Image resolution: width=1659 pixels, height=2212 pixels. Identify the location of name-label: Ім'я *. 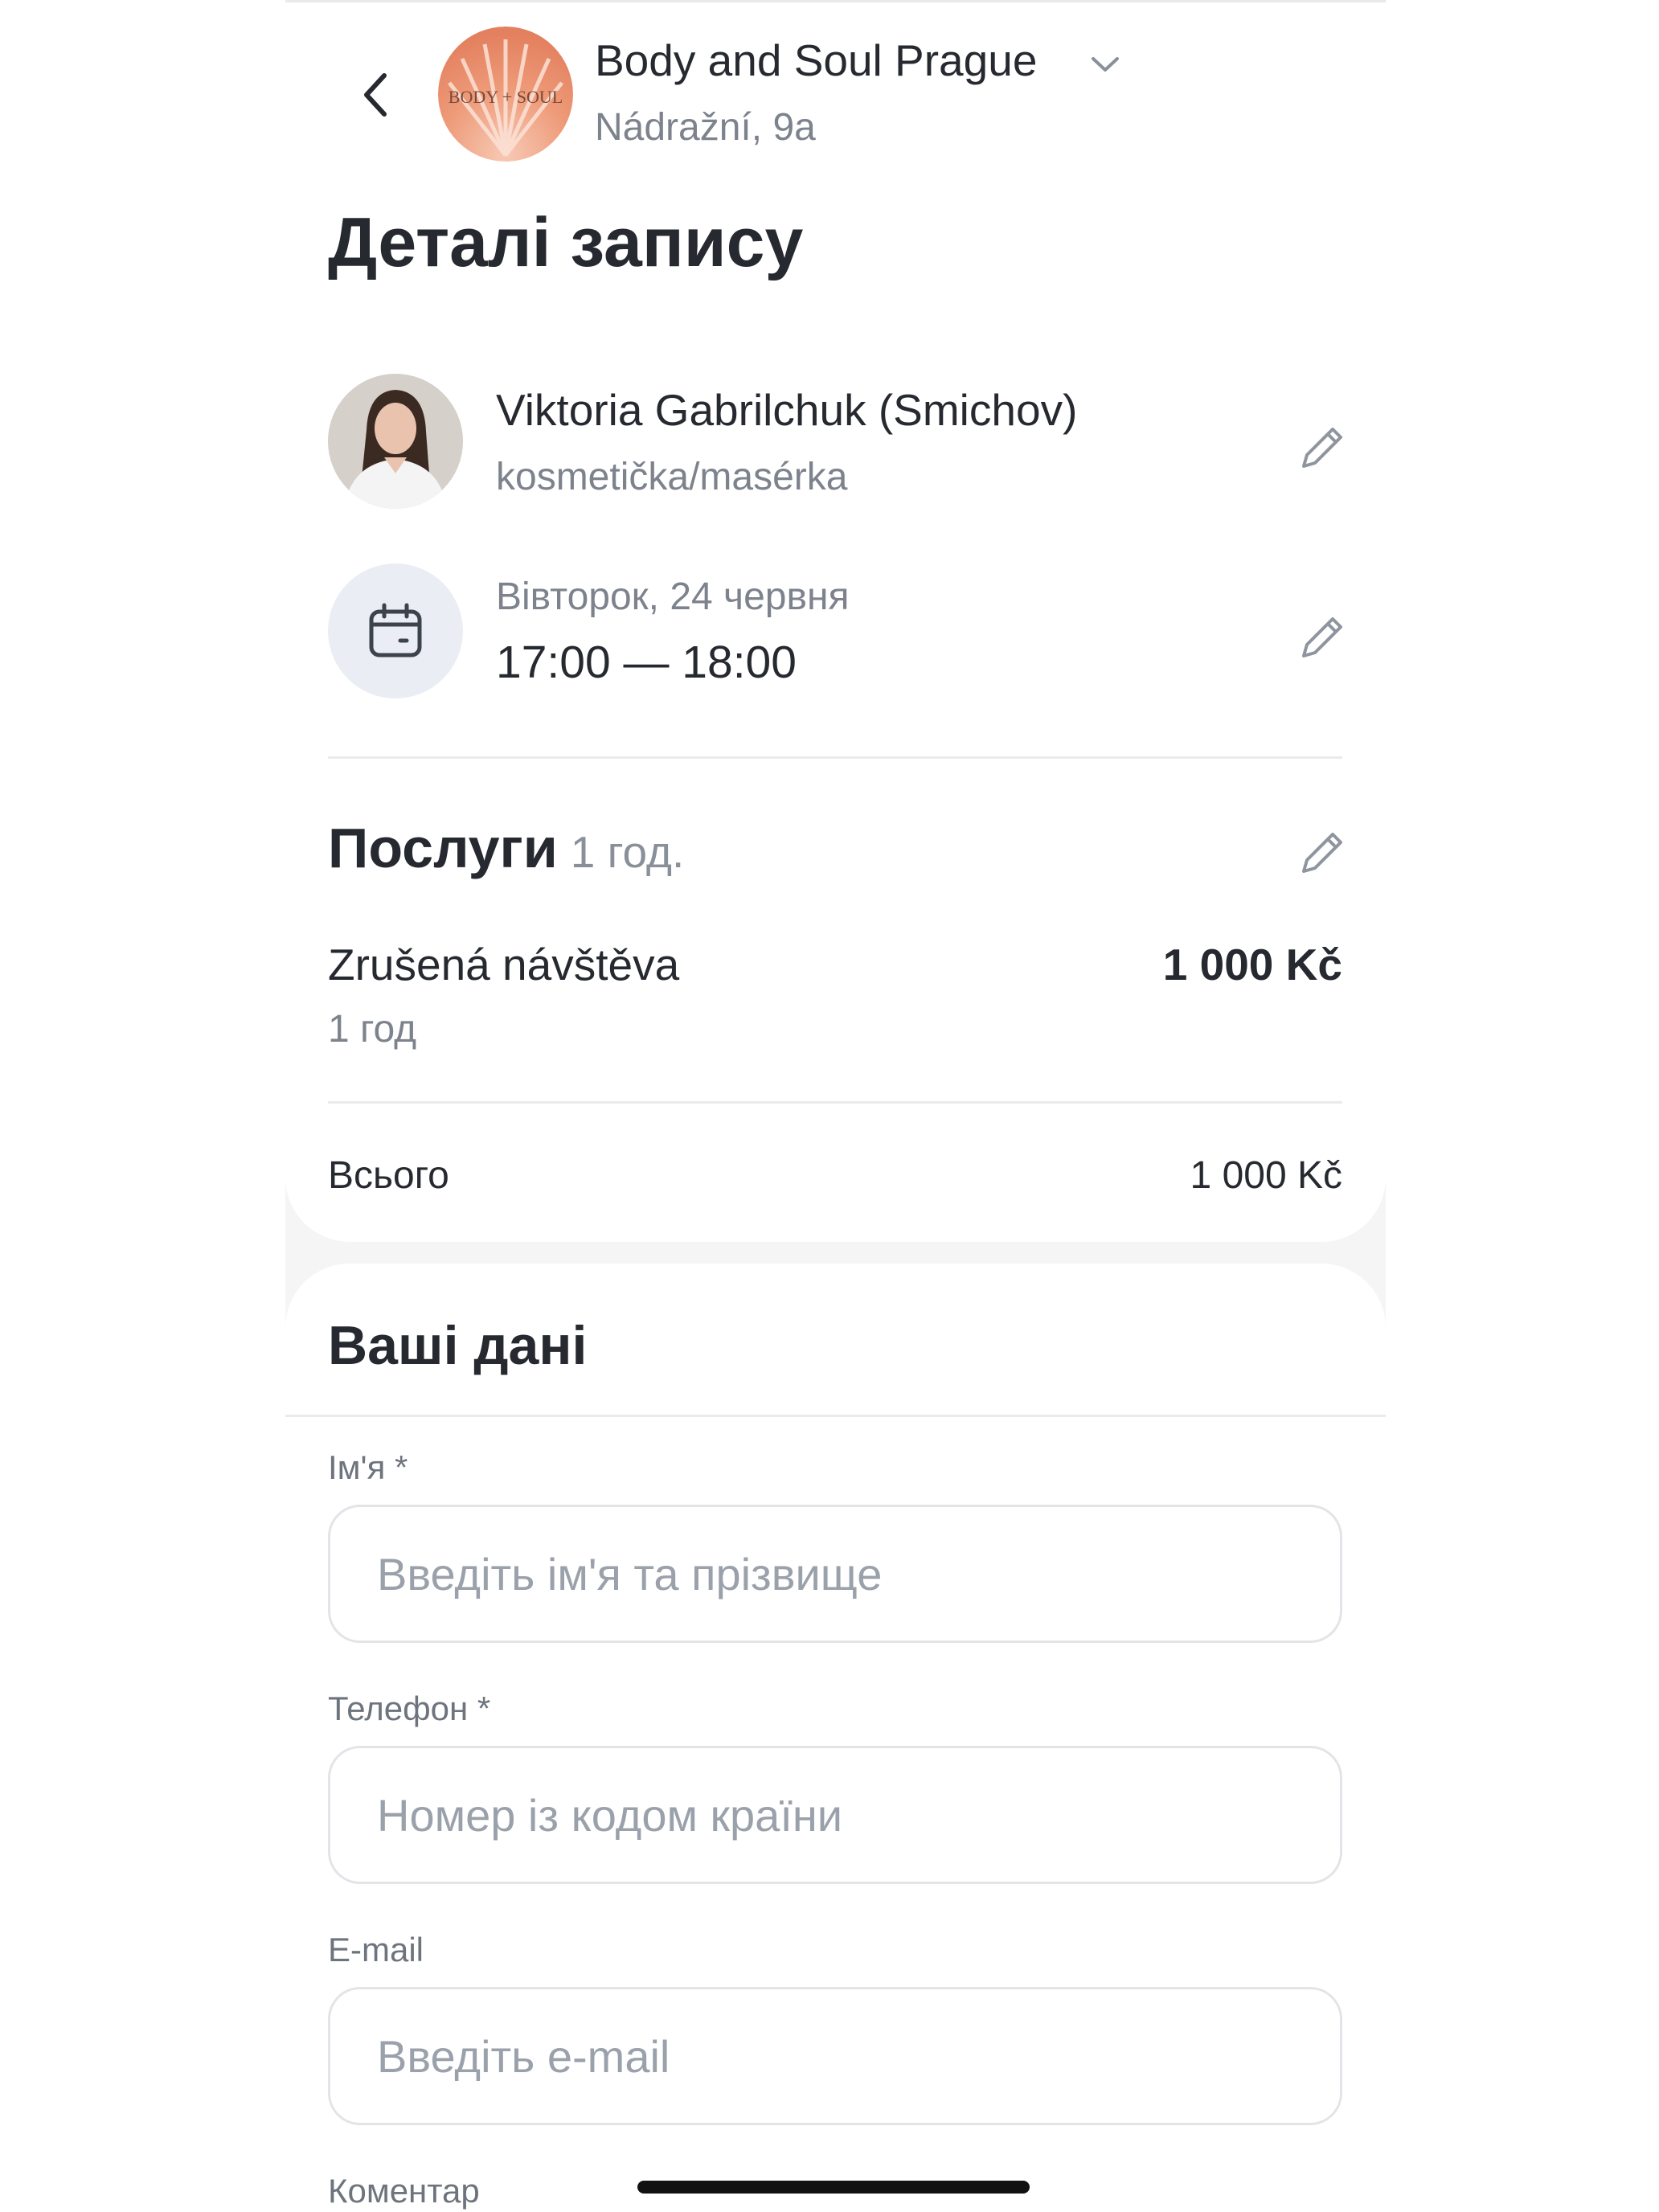
(368, 1467).